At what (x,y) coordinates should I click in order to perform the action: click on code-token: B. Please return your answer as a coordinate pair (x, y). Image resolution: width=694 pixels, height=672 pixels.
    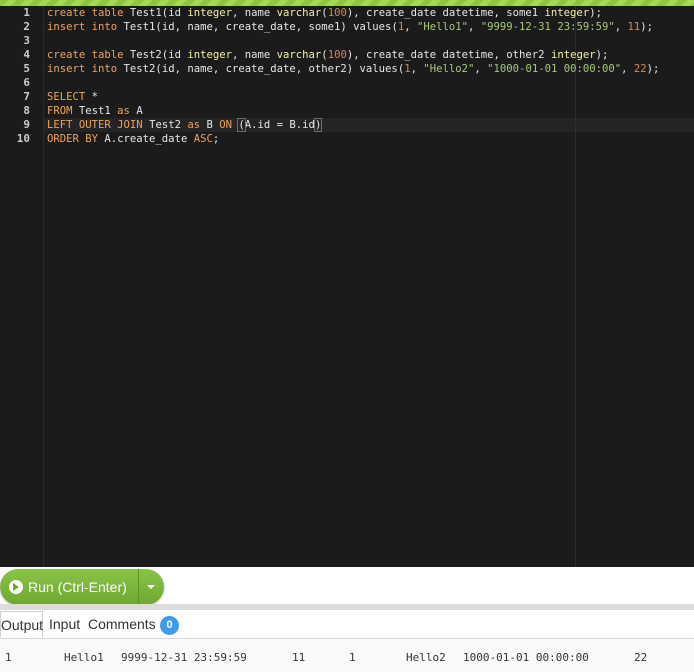
    Looking at the image, I should click on (213, 125).